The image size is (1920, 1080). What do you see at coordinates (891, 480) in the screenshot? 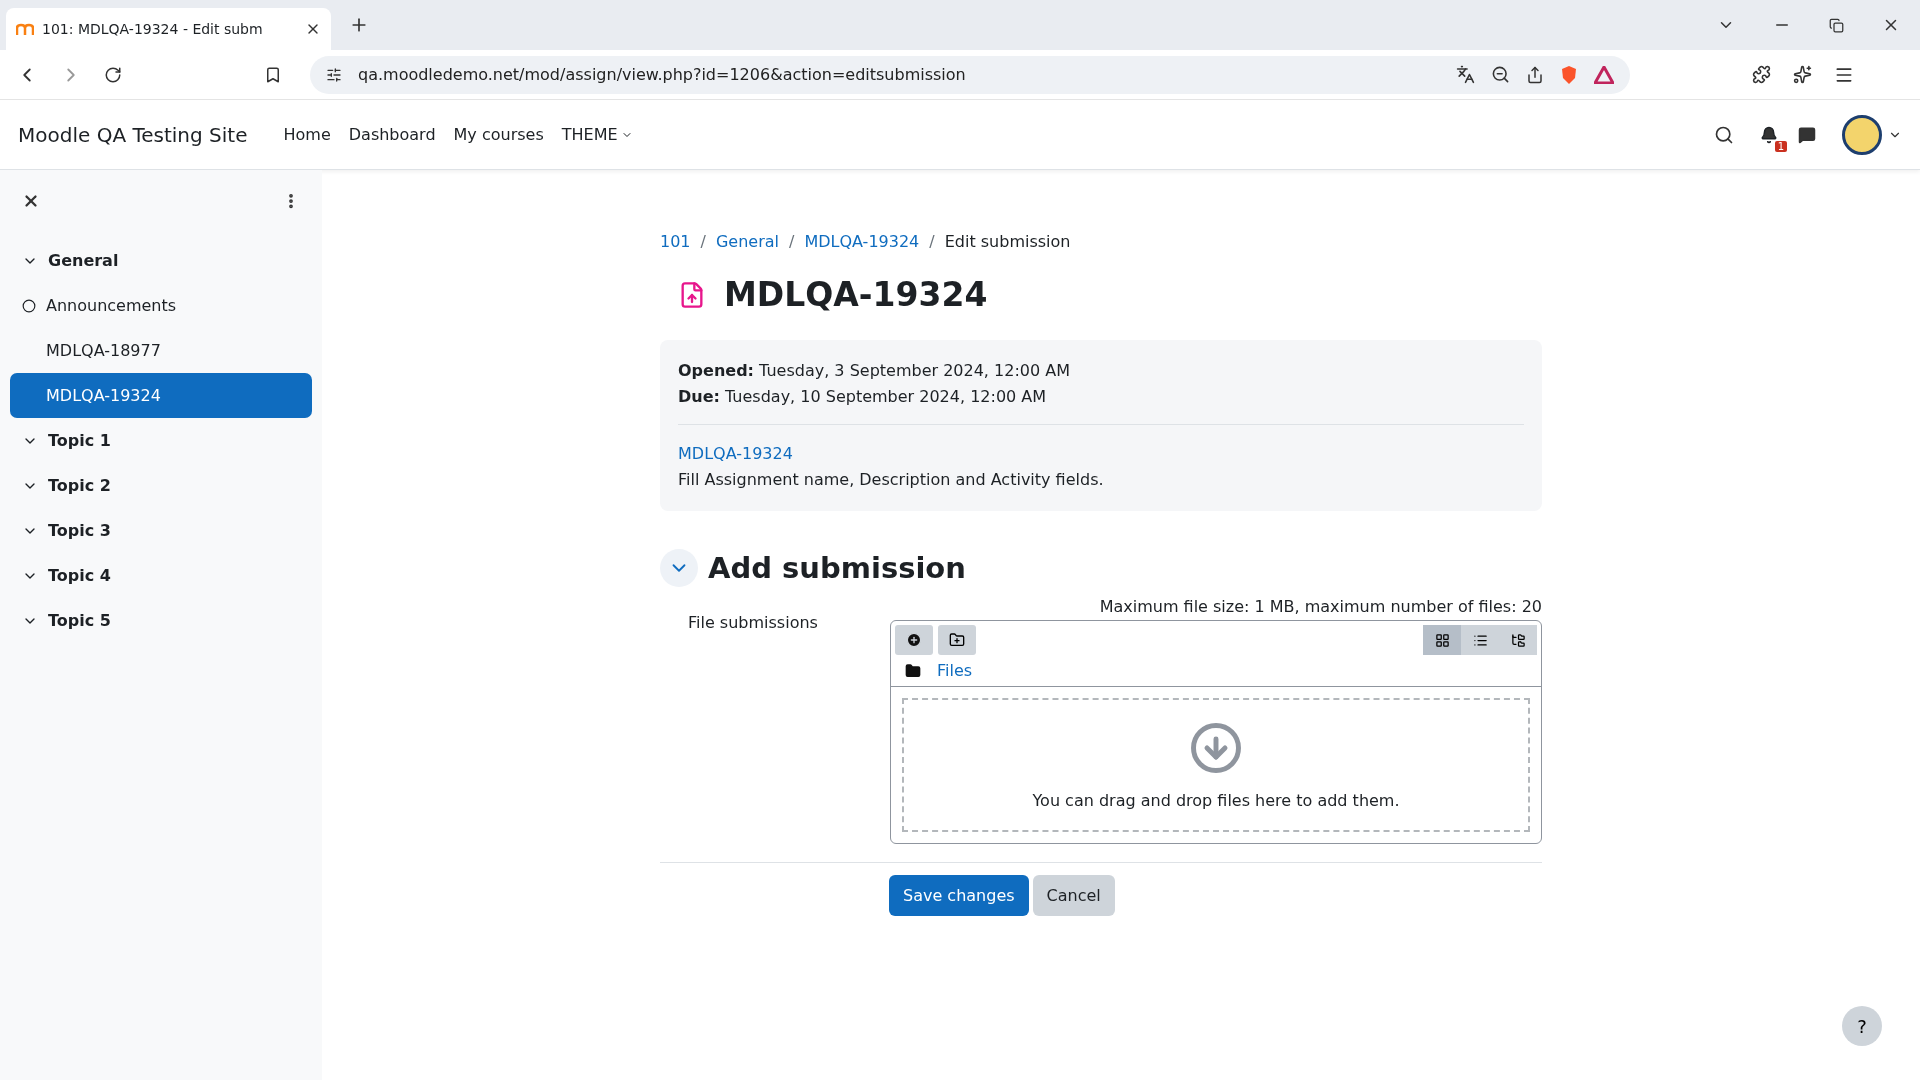
I see `activity-description: Fill Assignment name, Description and Activity fields.` at bounding box center [891, 480].